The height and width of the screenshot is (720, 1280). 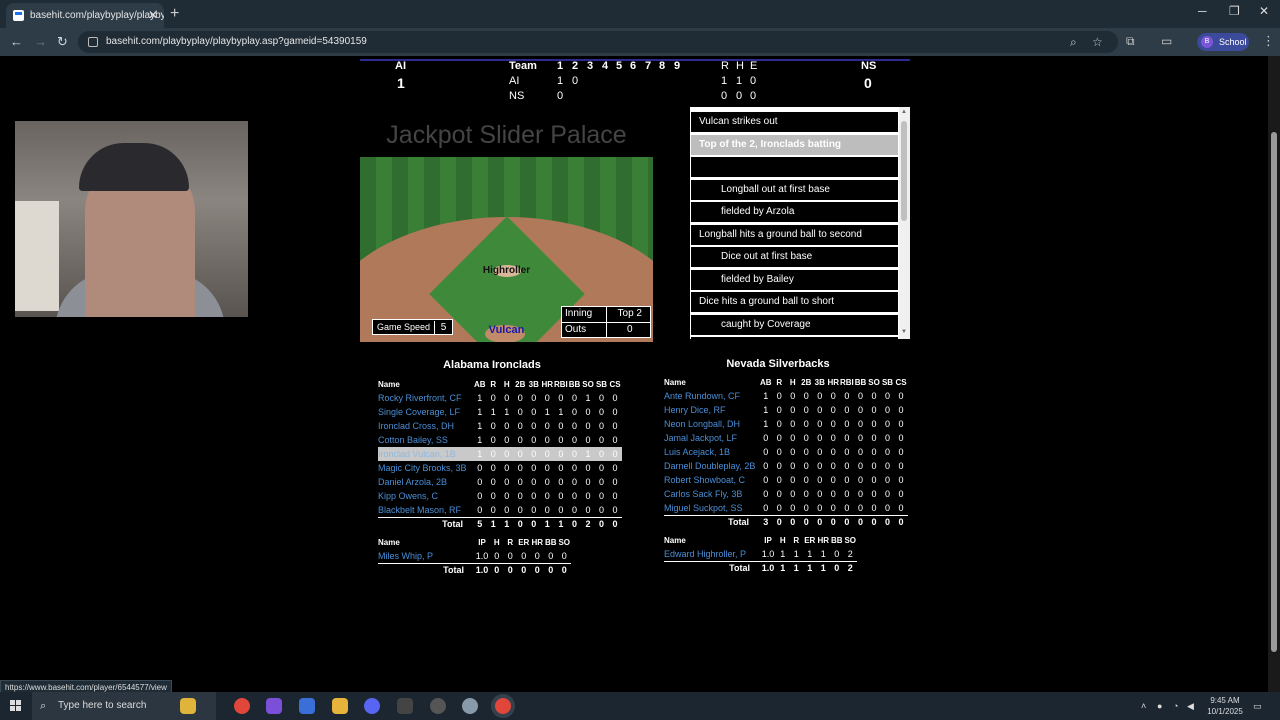 I want to click on chrome-active-icon, so click(x=503, y=706).